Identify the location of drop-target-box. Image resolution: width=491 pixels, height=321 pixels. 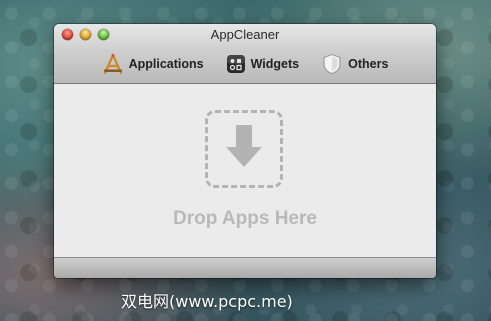
(244, 149).